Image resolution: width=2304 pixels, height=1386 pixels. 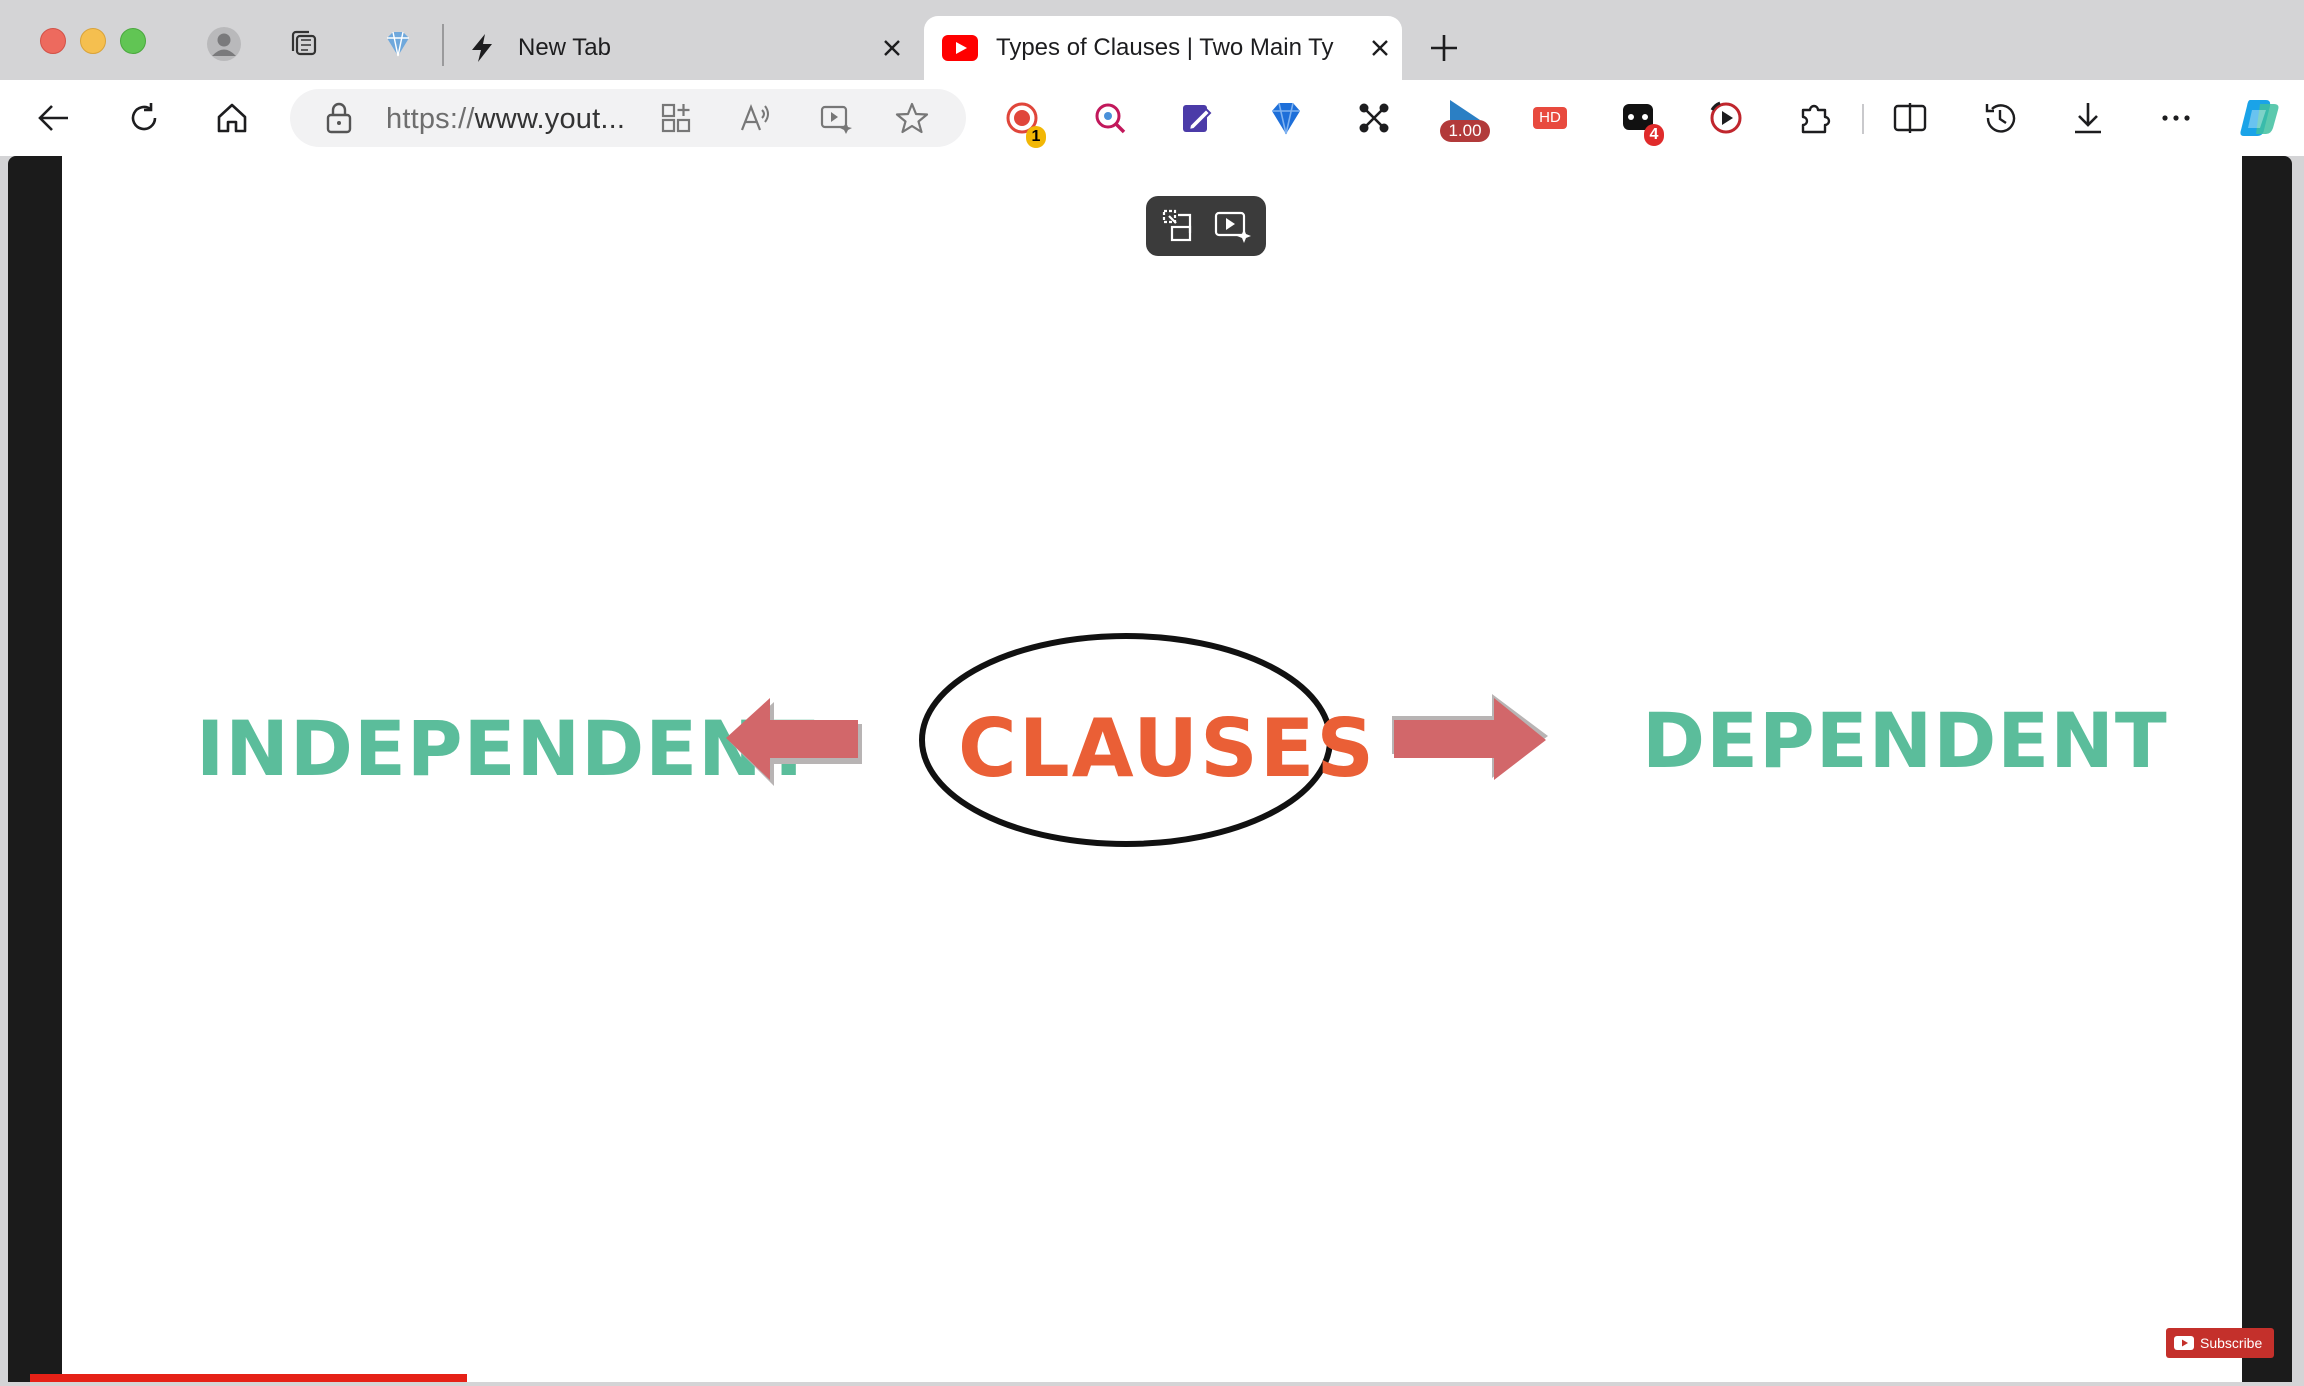 I want to click on diamond-extension, so click(x=1286, y=118).